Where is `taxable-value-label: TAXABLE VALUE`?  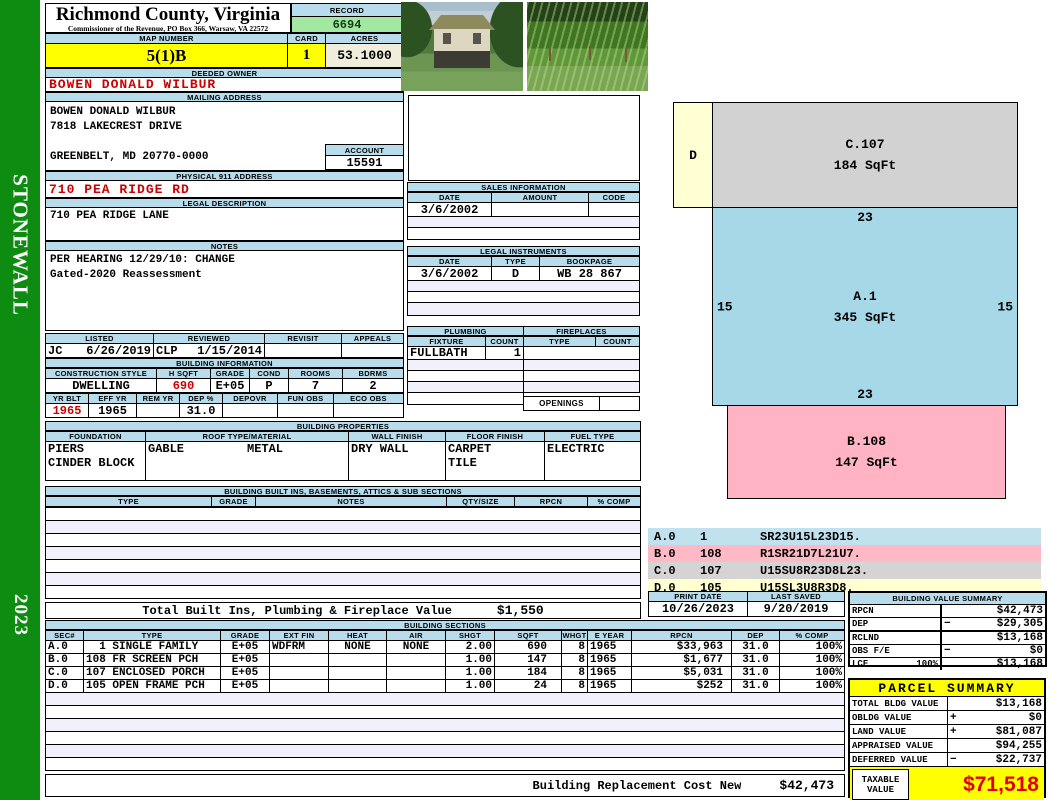
taxable-value-label: TAXABLE VALUE is located at coordinates (880, 784).